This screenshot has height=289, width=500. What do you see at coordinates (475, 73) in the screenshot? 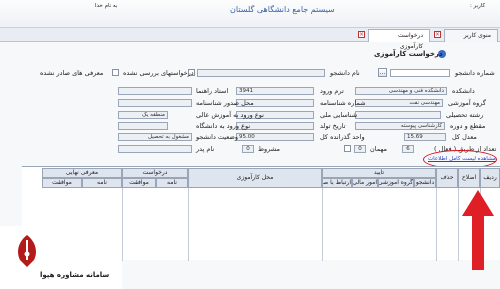
I see `student-no-label: شماره دانشجو` at bounding box center [475, 73].